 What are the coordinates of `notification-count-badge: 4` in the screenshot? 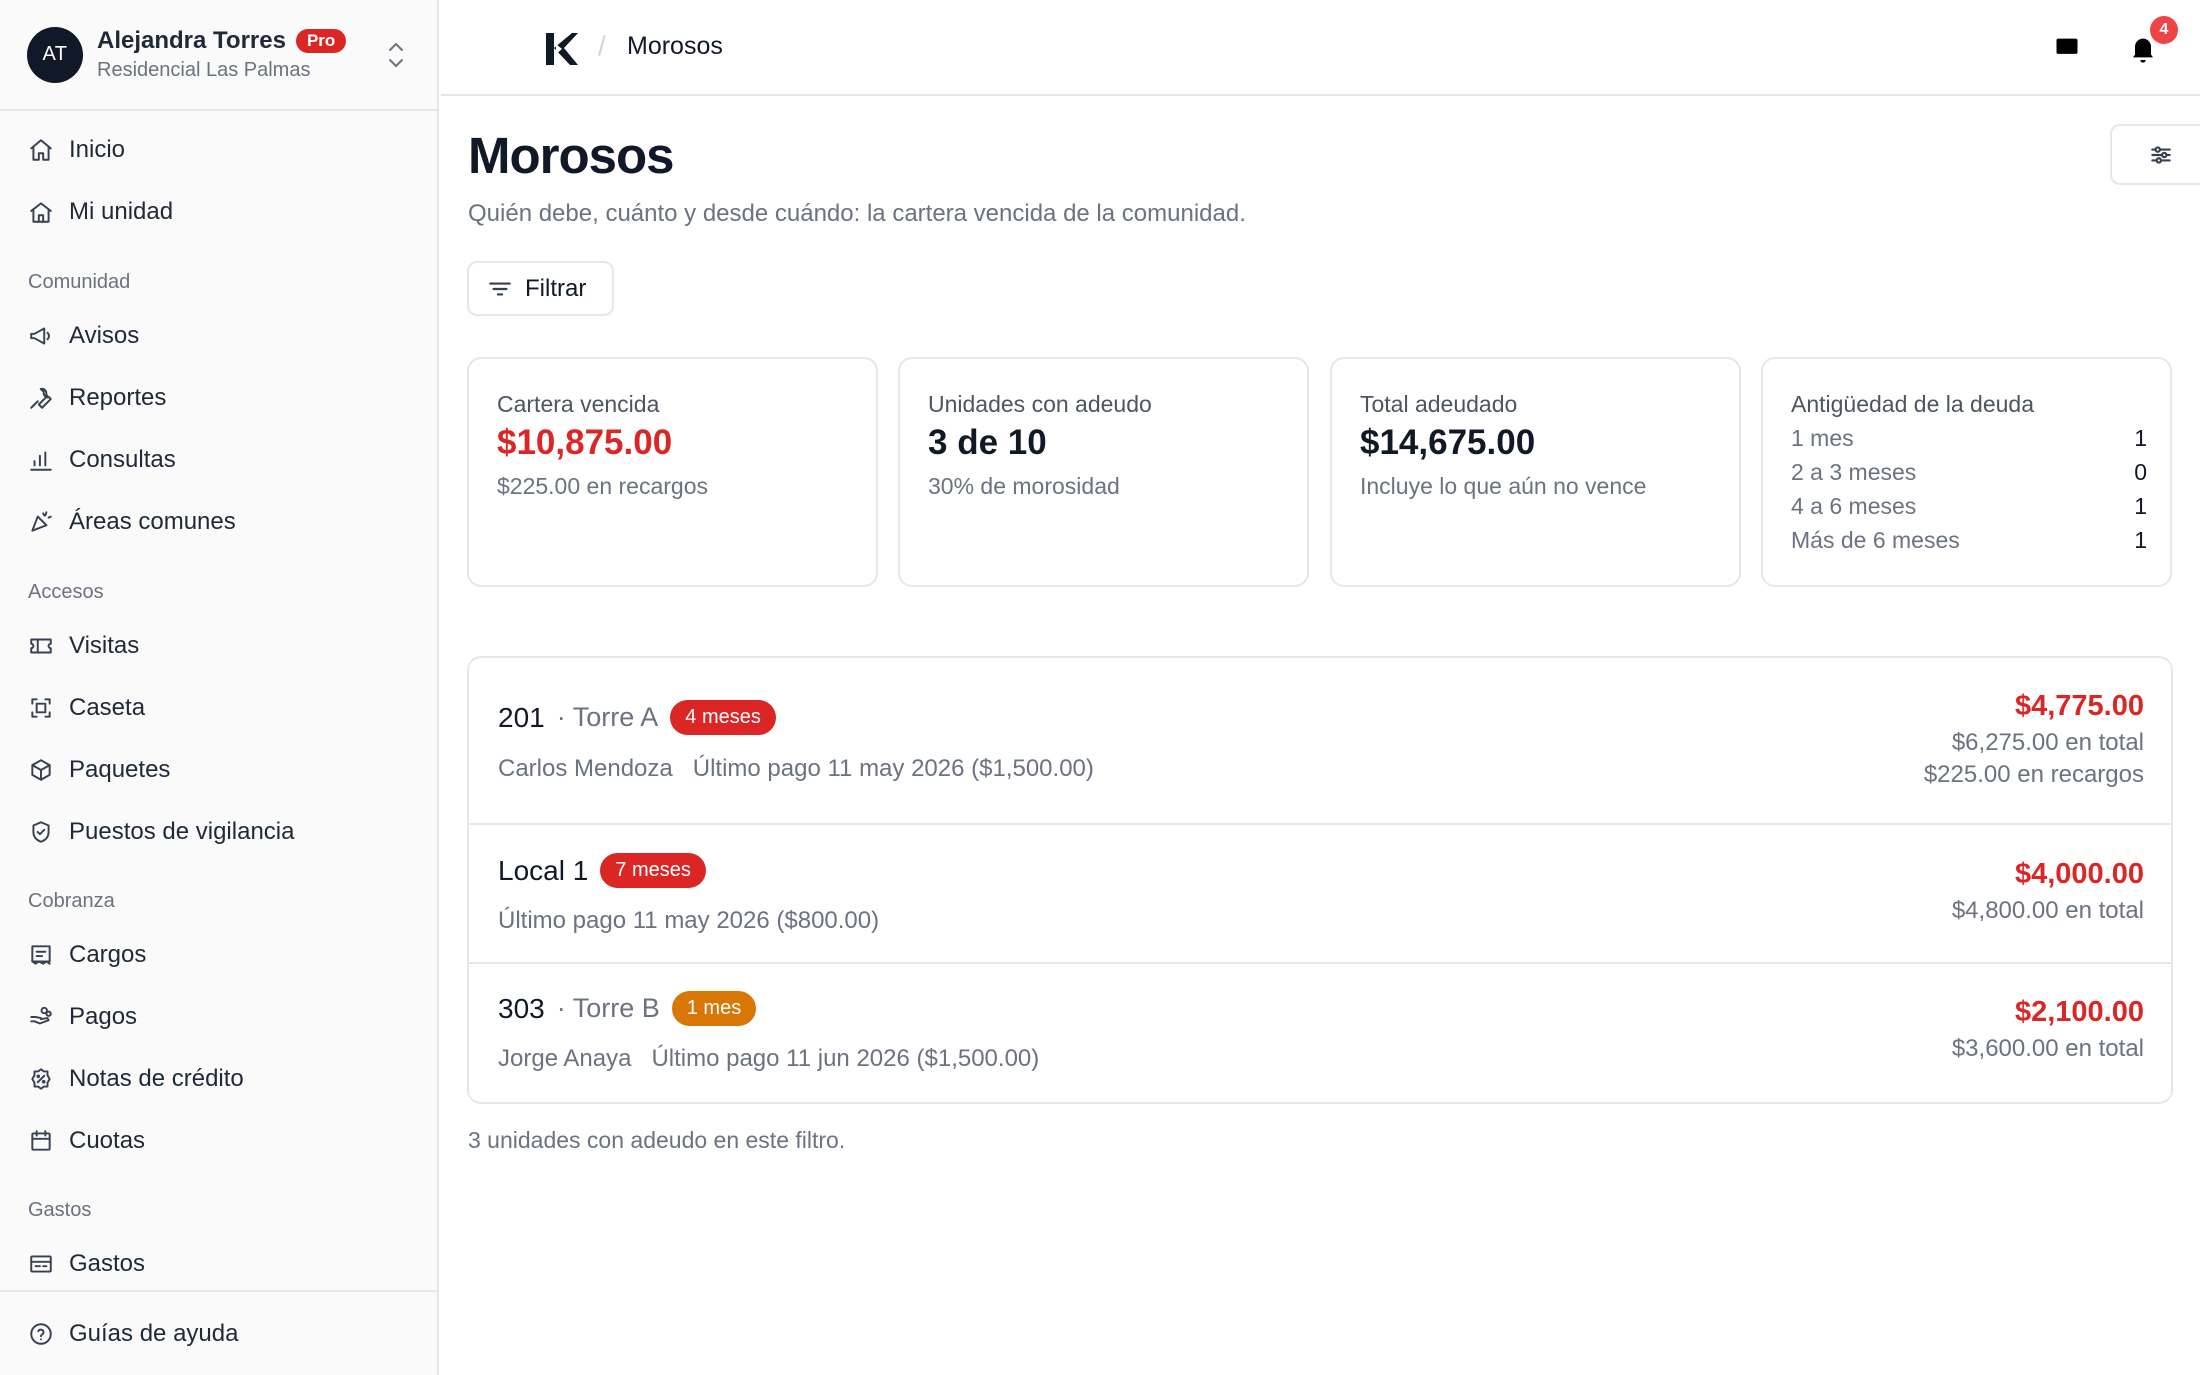 It's located at (2164, 30).